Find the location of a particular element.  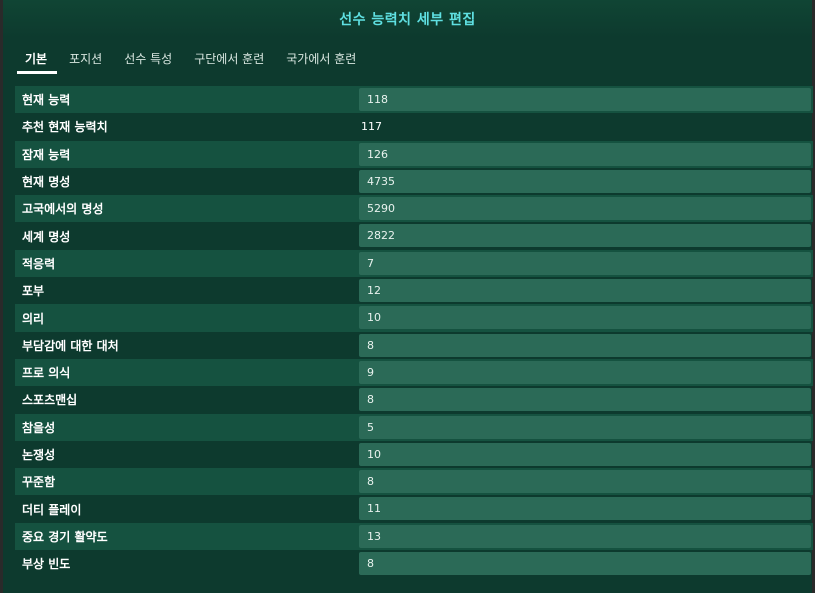

attribute-row: 부담감에 대한 대처 8 is located at coordinates (414, 345).